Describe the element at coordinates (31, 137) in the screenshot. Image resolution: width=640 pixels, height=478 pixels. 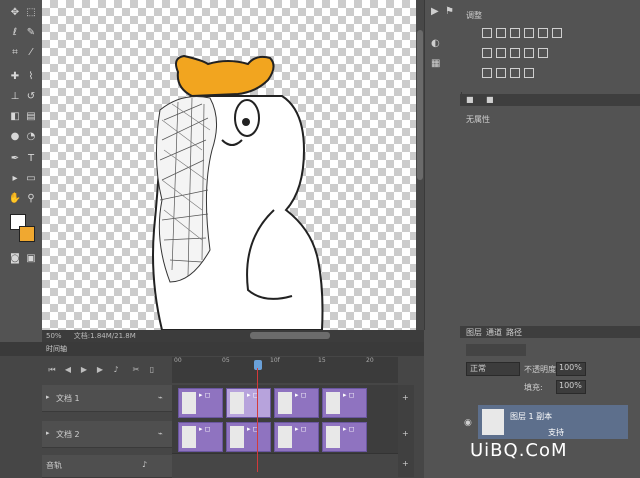
I see `dodge-tool-icon: ◔` at that location.